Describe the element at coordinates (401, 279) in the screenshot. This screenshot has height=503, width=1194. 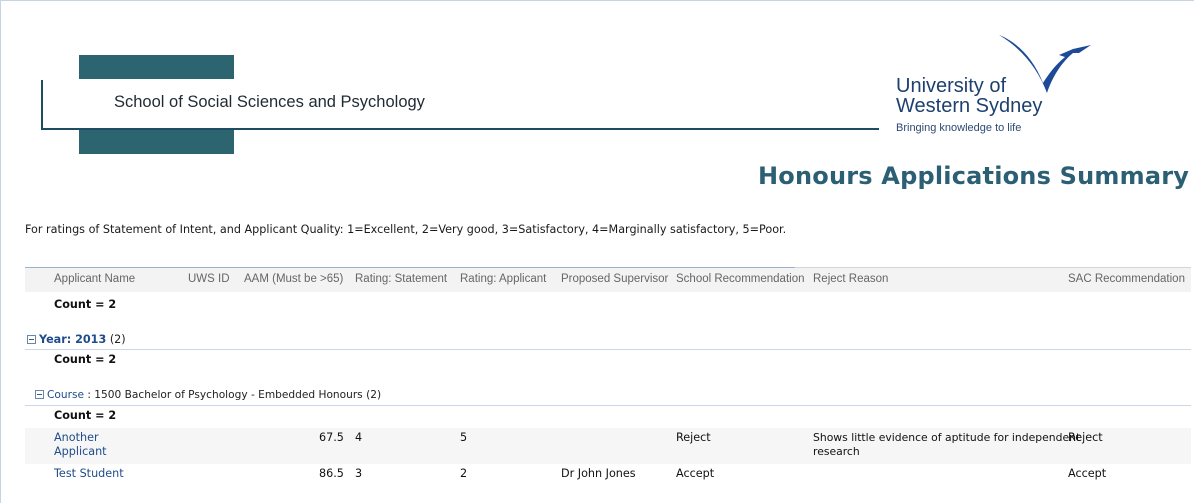
I see `column-header-rating-statement: Rating: Statement` at that location.